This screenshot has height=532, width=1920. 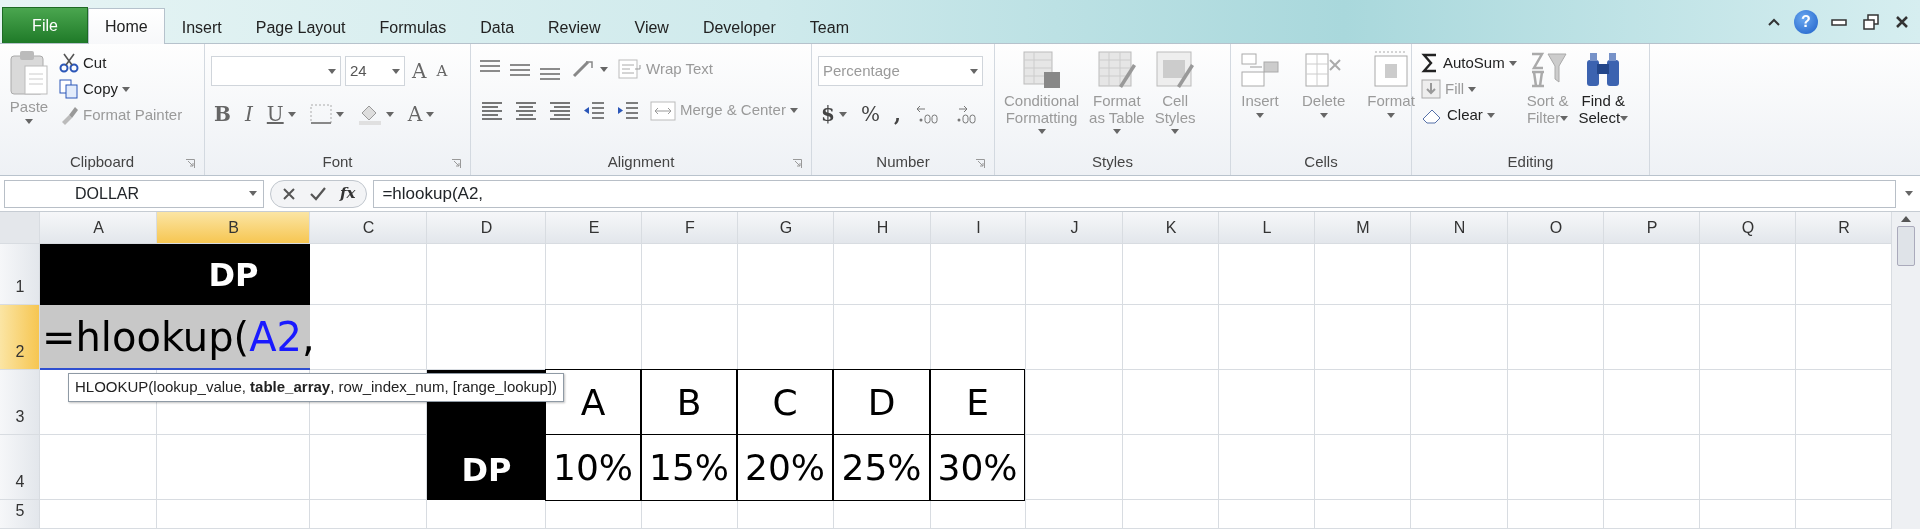 What do you see at coordinates (316, 387) in the screenshot?
I see `function-tooltip: HLOOKUP(lookup_value, table_array, row_index_num, [range_lookup])` at bounding box center [316, 387].